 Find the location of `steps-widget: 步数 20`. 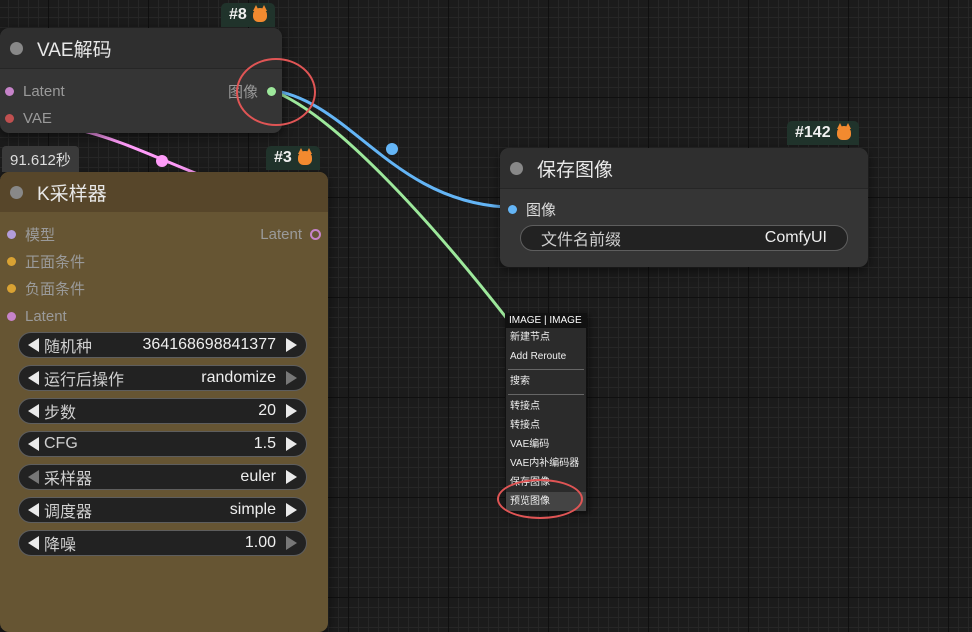

steps-widget: 步数 20 is located at coordinates (162, 411).